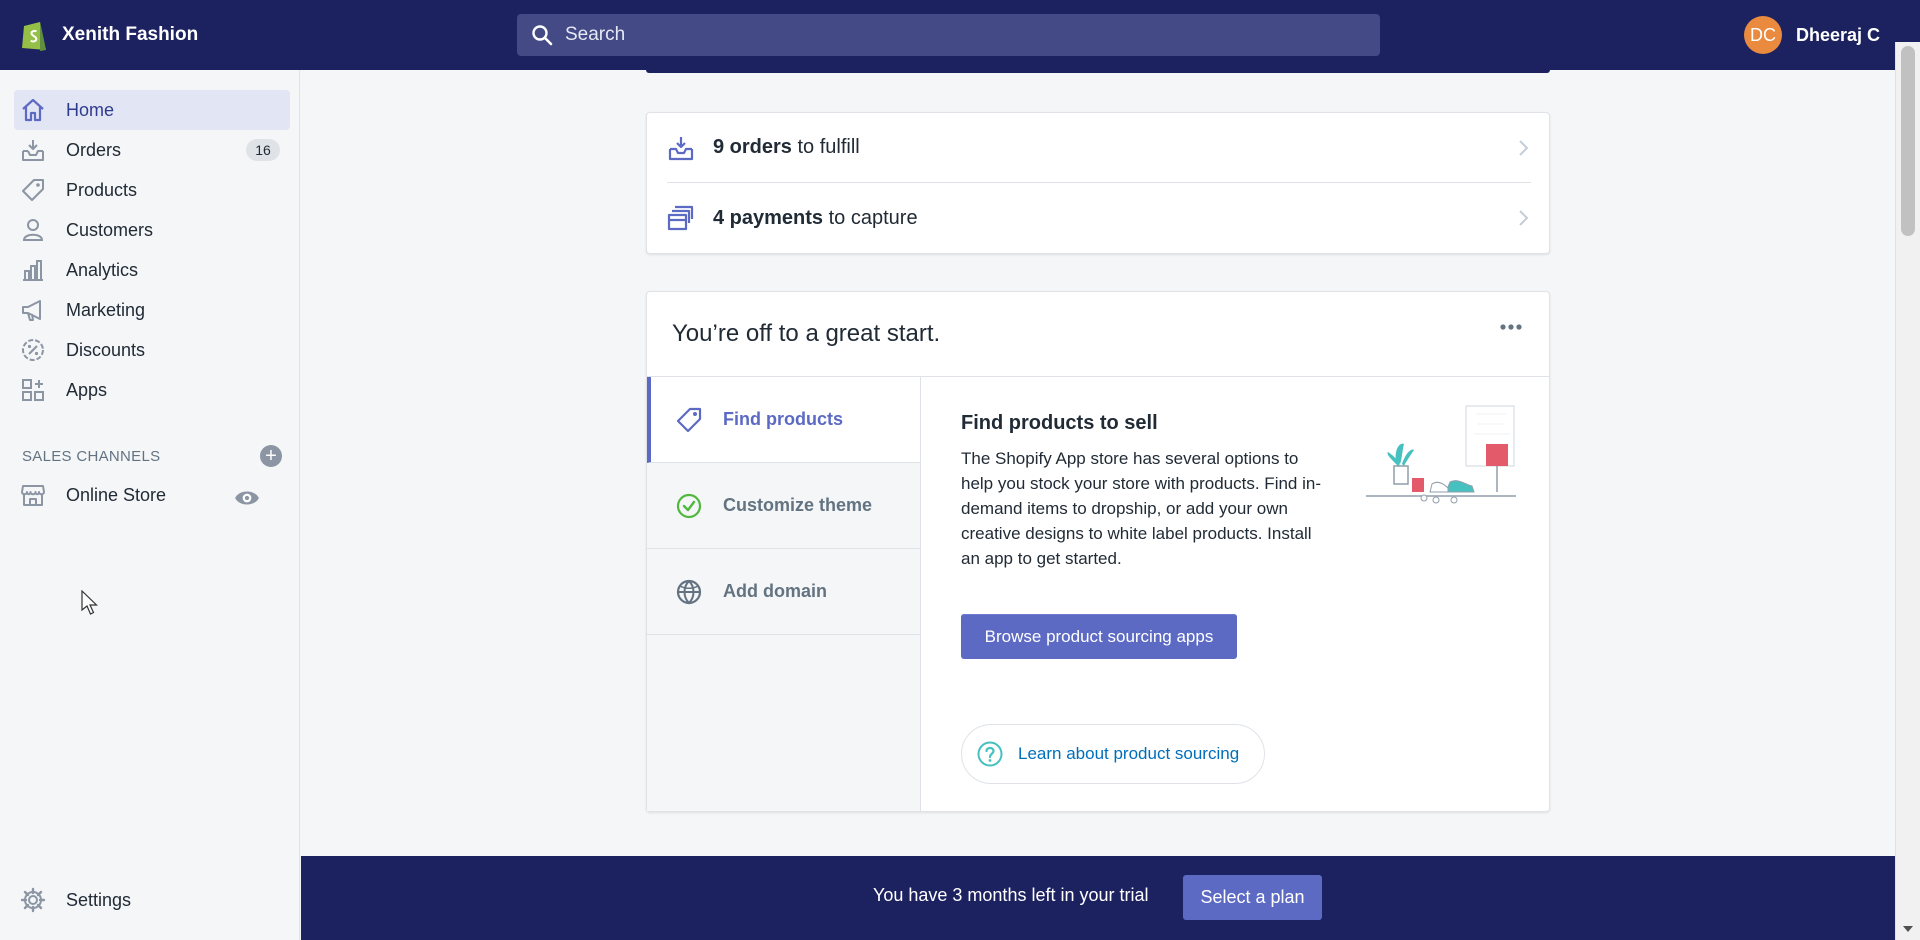 Image resolution: width=1920 pixels, height=940 pixels. Describe the element at coordinates (1762, 35) in the screenshot. I see `avatar: DC` at that location.